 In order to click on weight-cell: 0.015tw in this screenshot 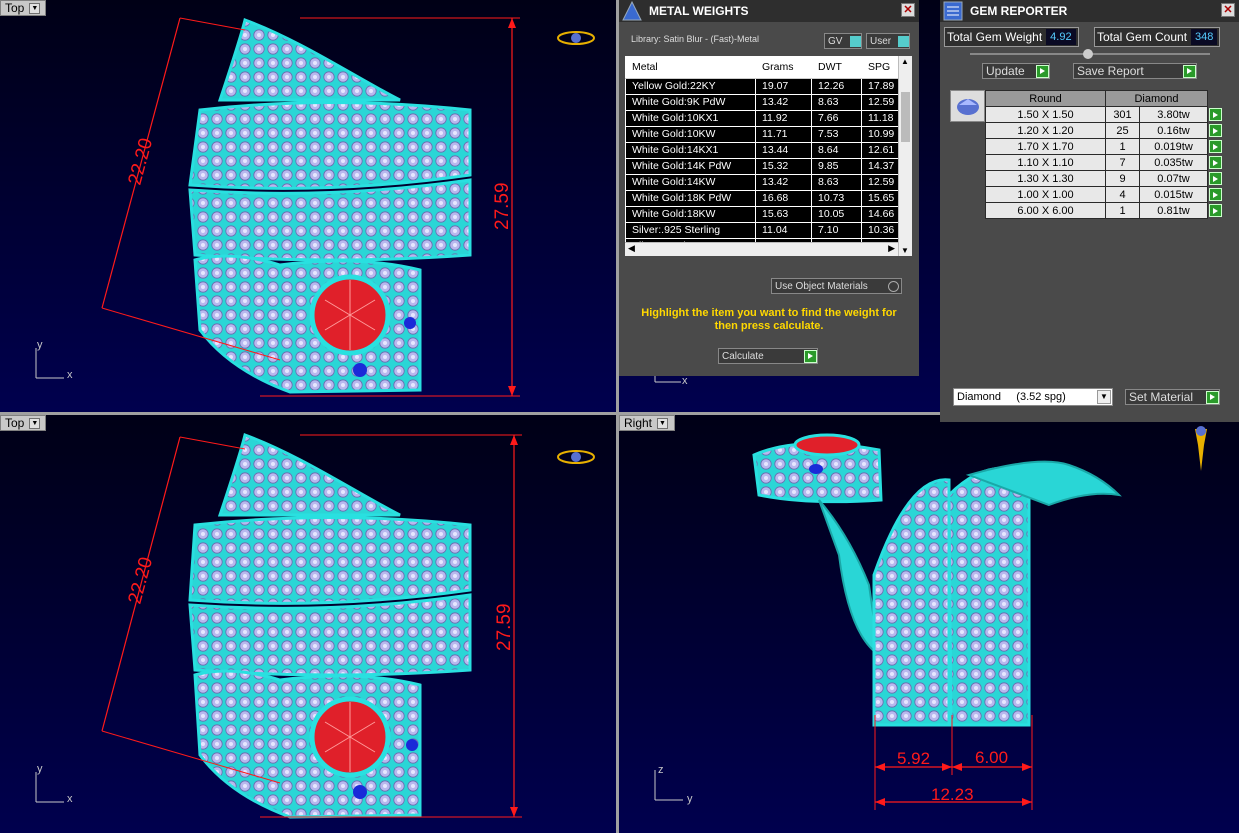, I will do `click(1173, 194)`.